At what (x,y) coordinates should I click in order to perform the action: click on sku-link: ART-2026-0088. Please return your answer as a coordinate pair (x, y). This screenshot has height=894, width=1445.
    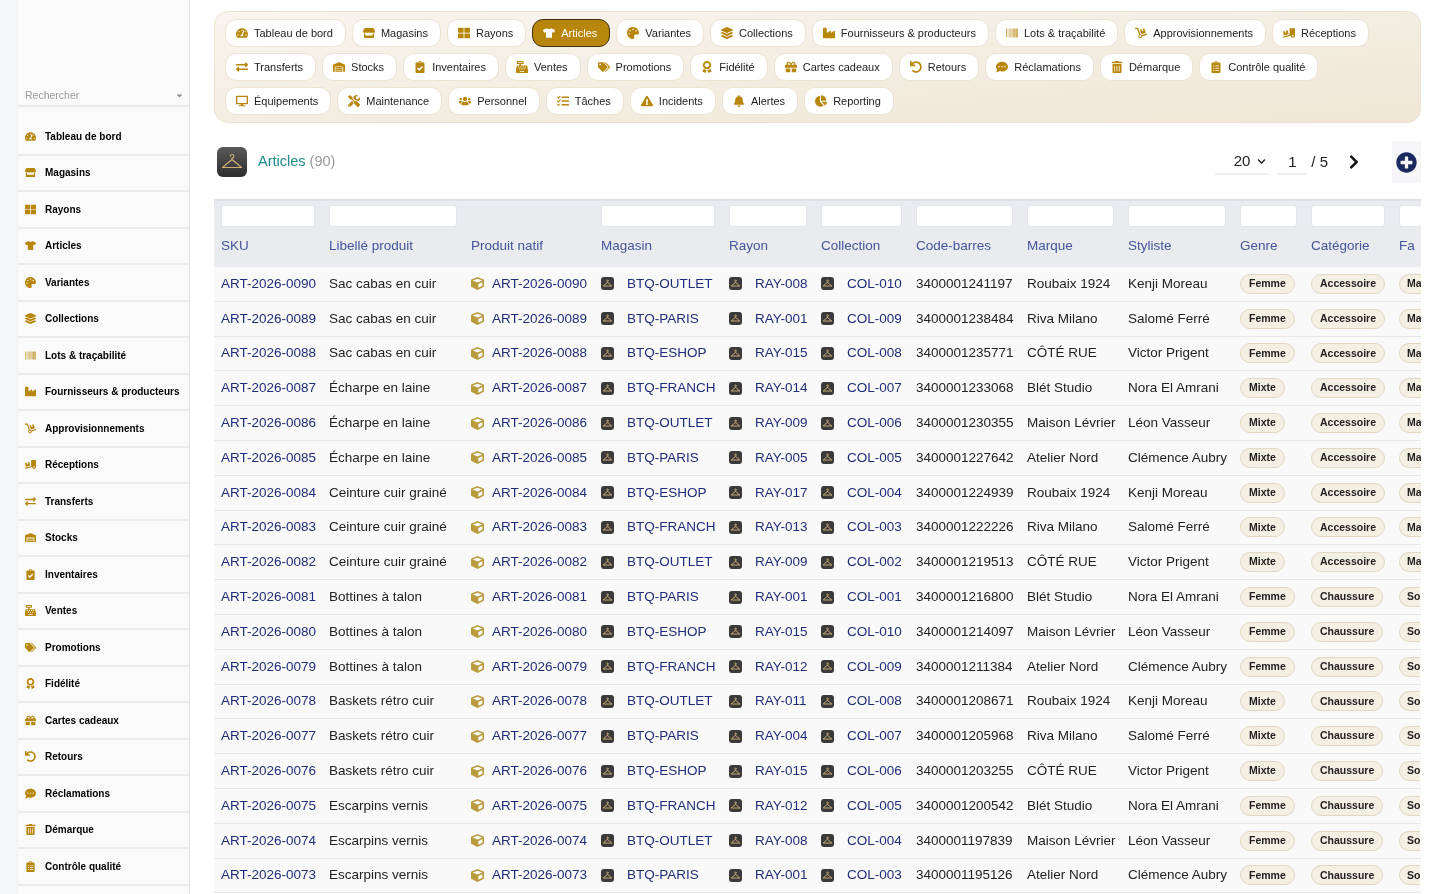
    Looking at the image, I should click on (269, 353).